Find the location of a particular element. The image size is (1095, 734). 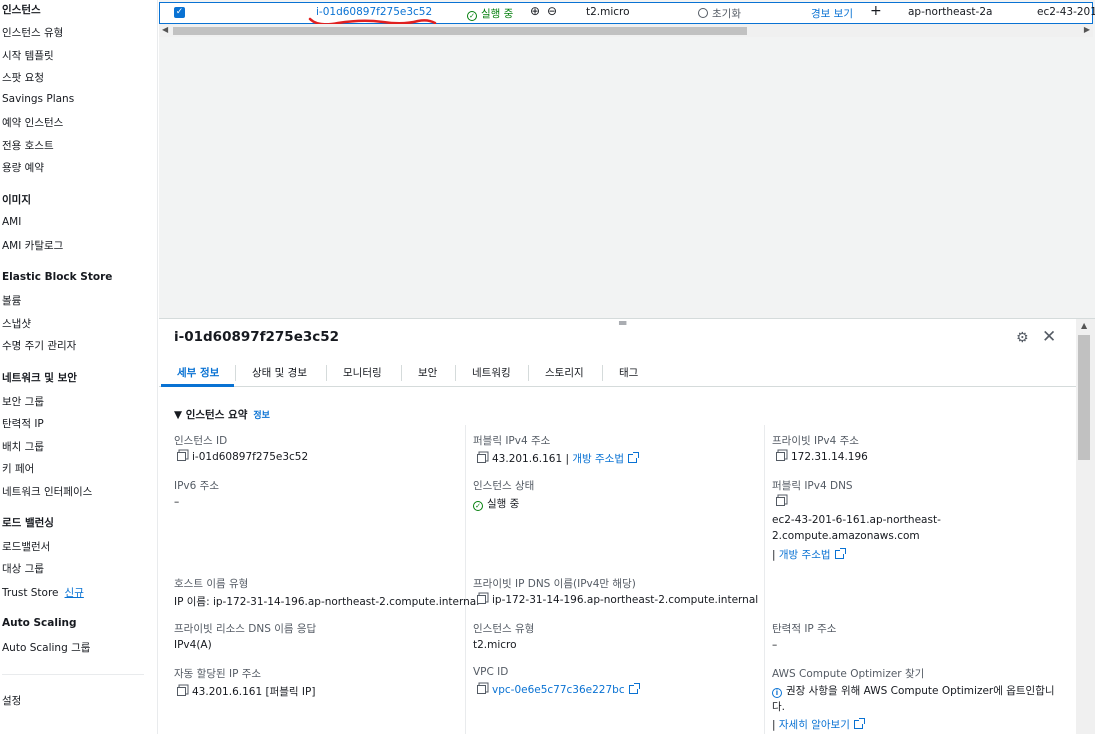

sidebar-item-trust-store: Trust Store 신규 is located at coordinates (43, 592).